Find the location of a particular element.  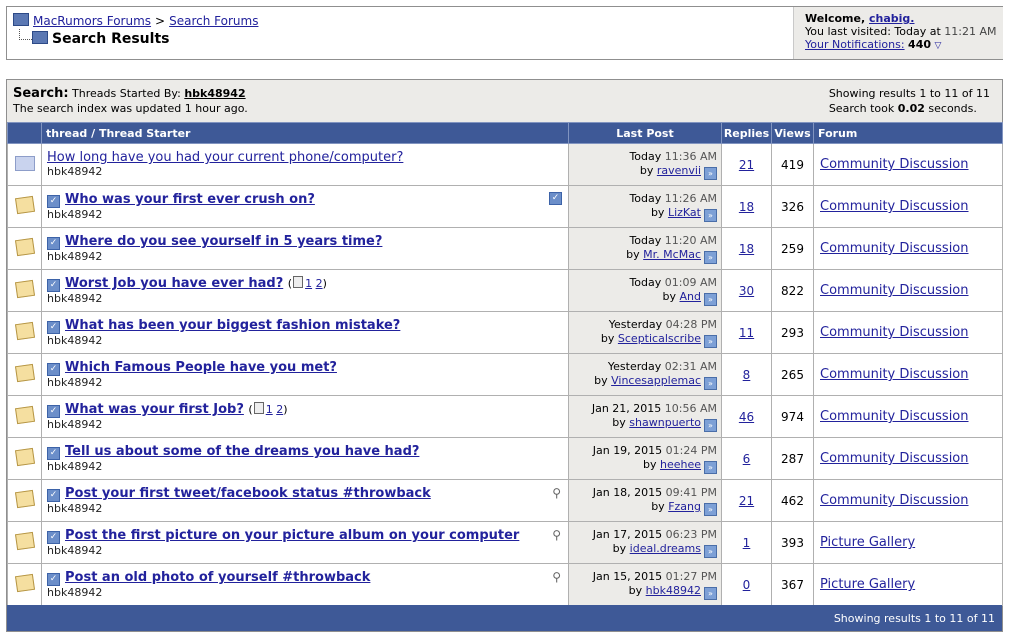

last-poster-link: Fzang is located at coordinates (684, 506).